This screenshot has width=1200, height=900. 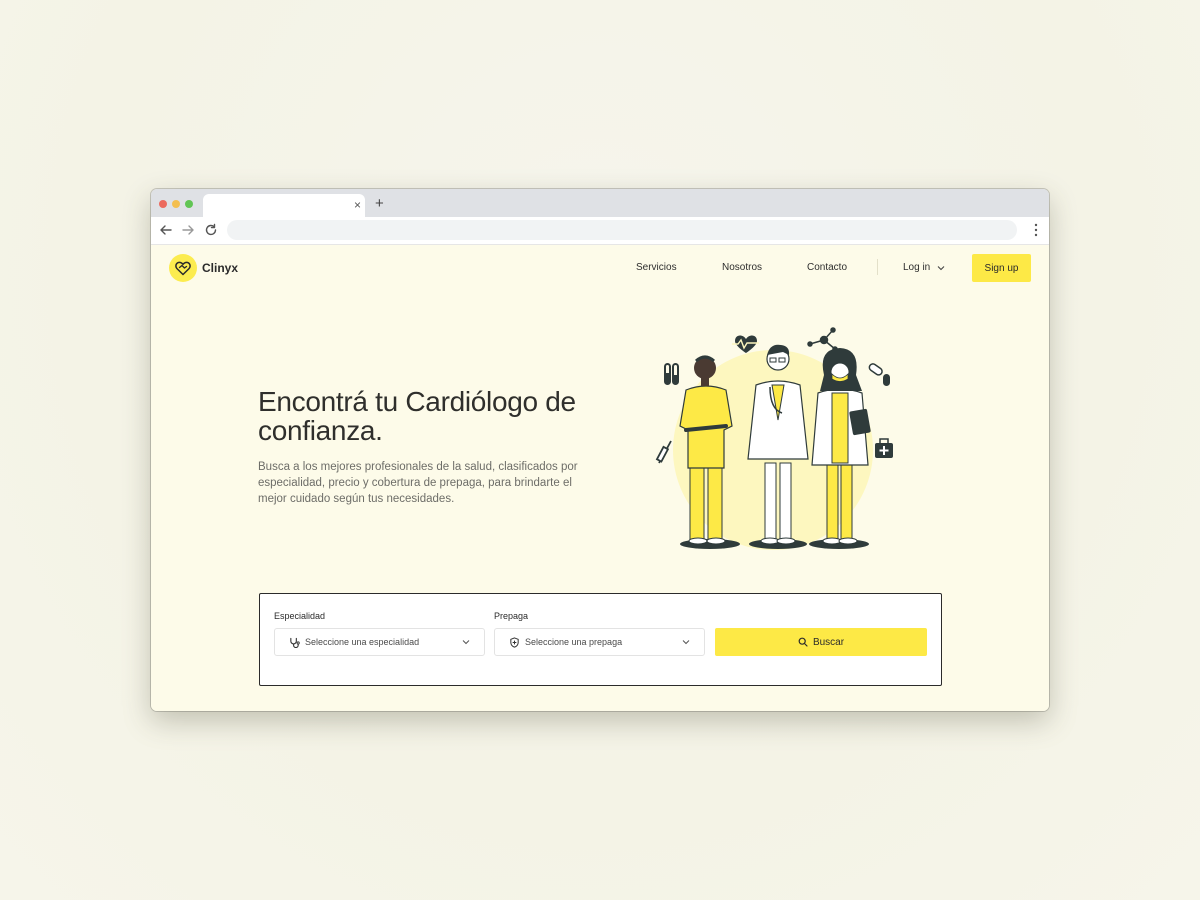 What do you see at coordinates (656, 267) in the screenshot?
I see `nav-link-servicios: Servicios` at bounding box center [656, 267].